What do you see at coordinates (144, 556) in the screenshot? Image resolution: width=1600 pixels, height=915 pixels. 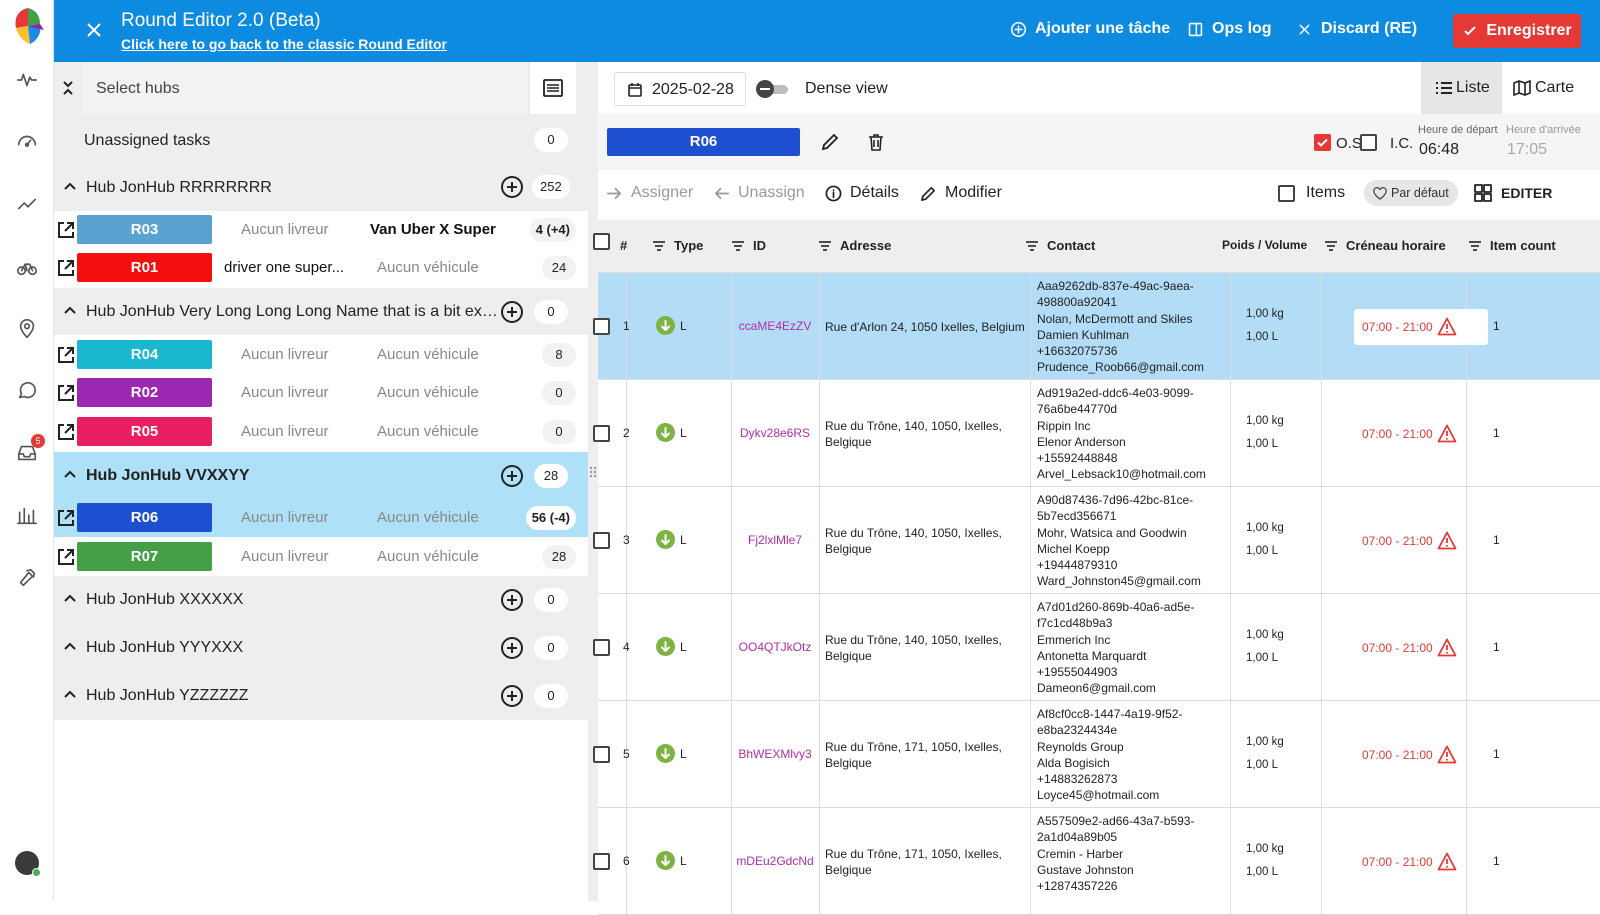 I see `round-badge: R07` at bounding box center [144, 556].